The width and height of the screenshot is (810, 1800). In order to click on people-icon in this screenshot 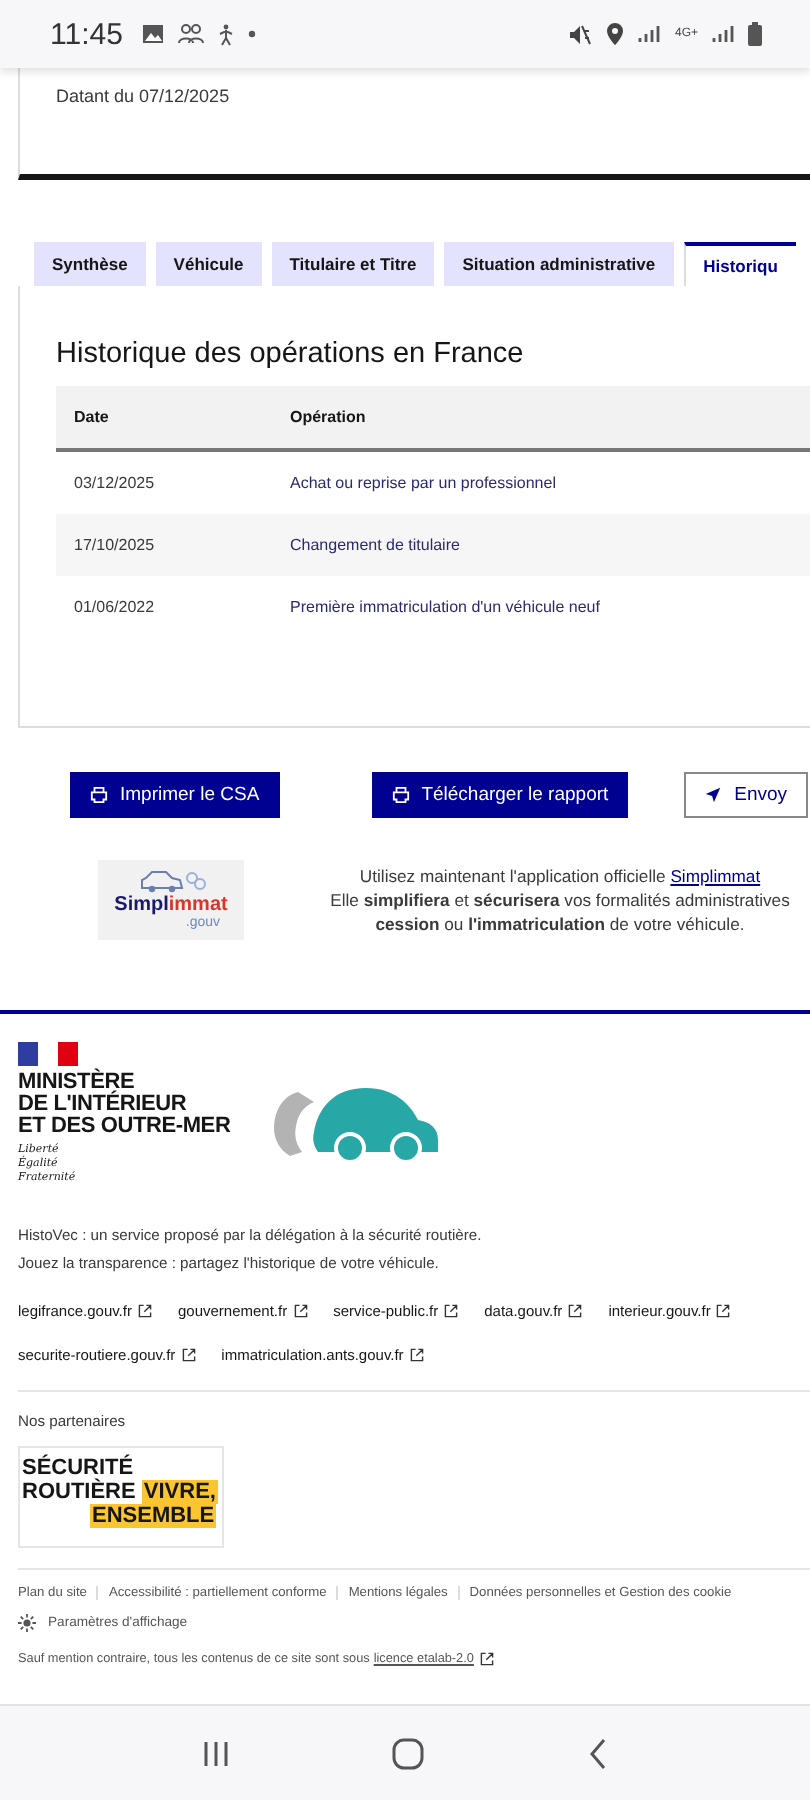, I will do `click(191, 34)`.